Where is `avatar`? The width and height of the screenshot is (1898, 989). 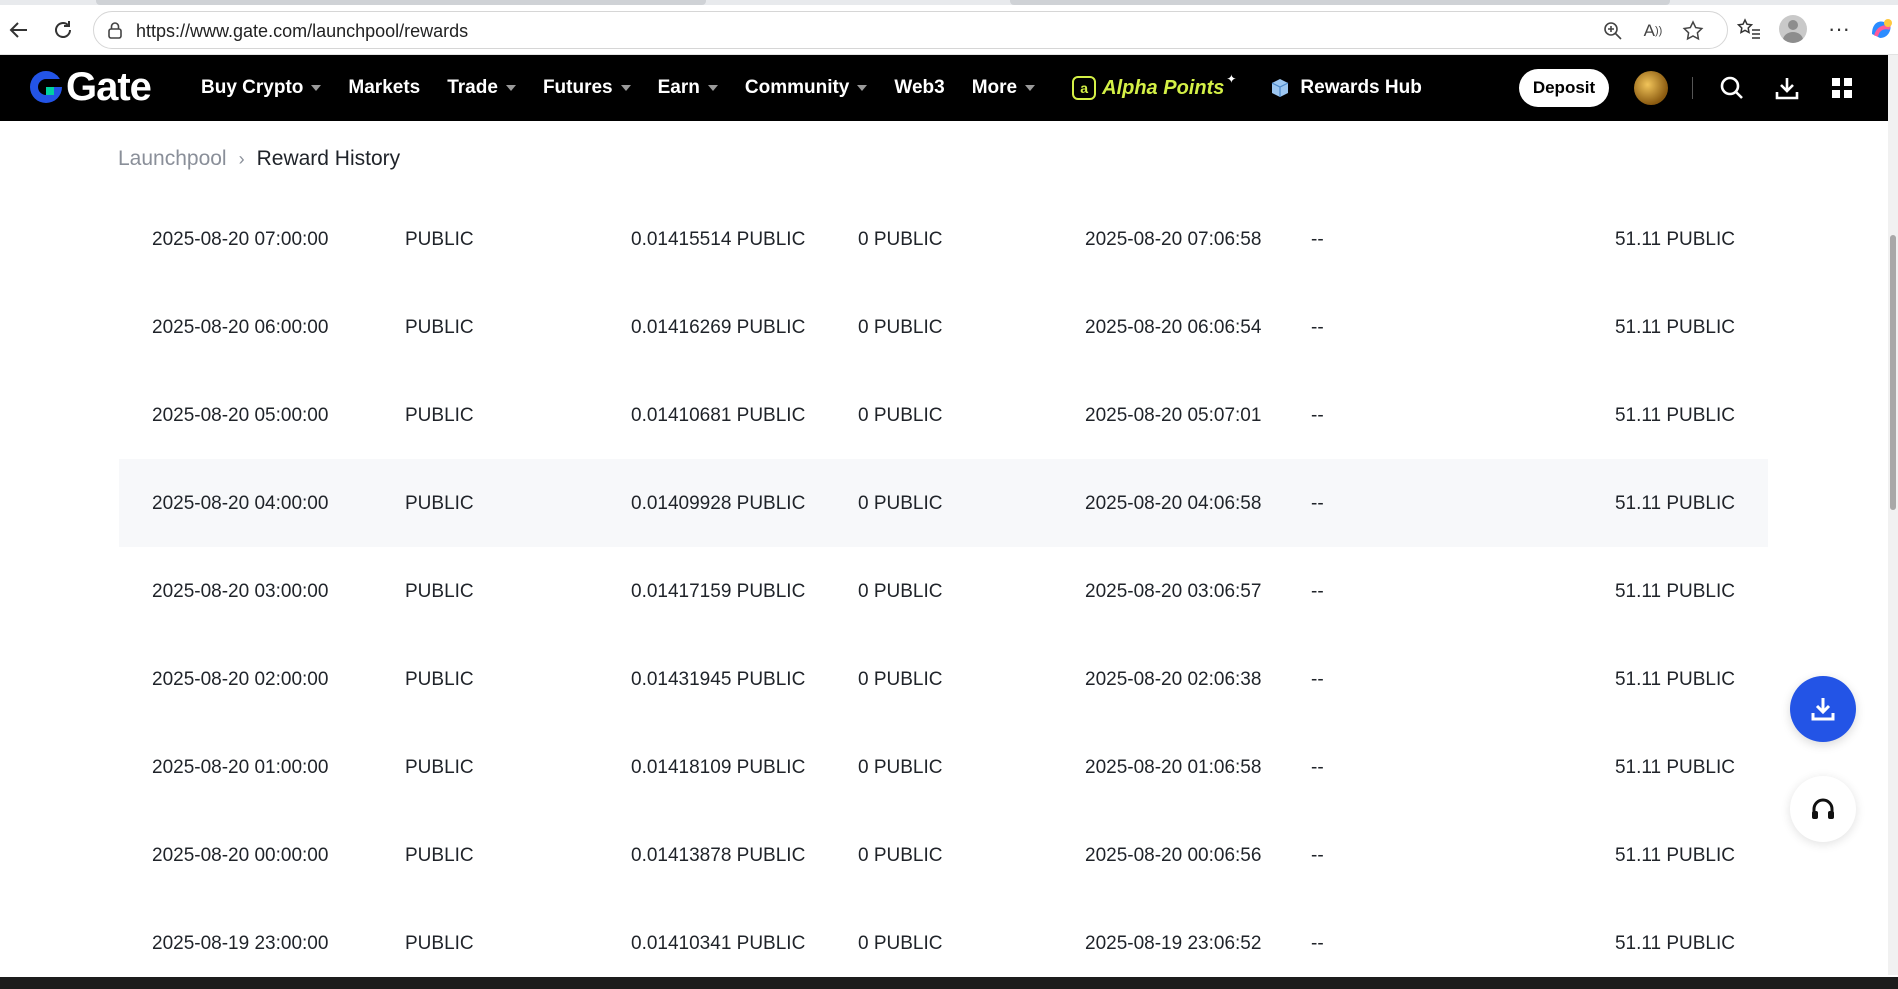
avatar is located at coordinates (1651, 88).